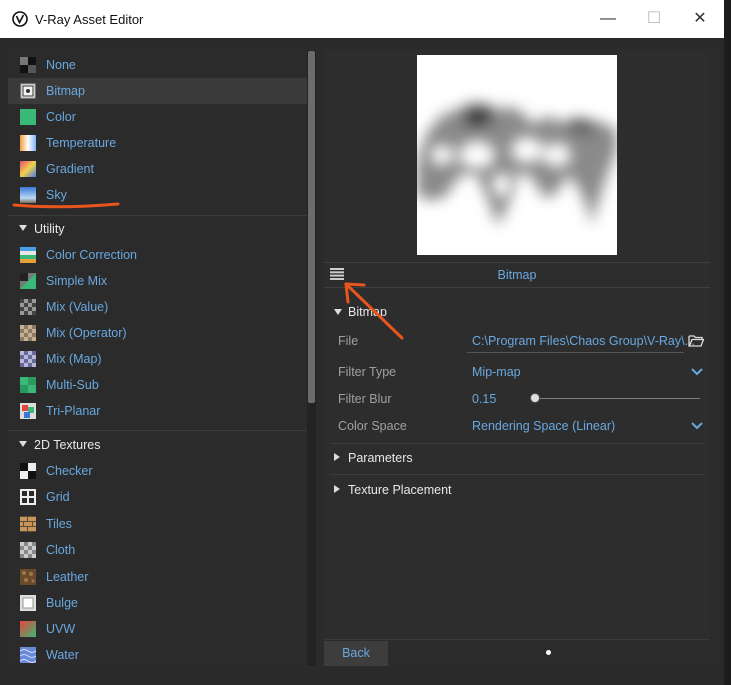 The image size is (731, 685). Describe the element at coordinates (374, 311) in the screenshot. I see `arrow-annotation` at that location.